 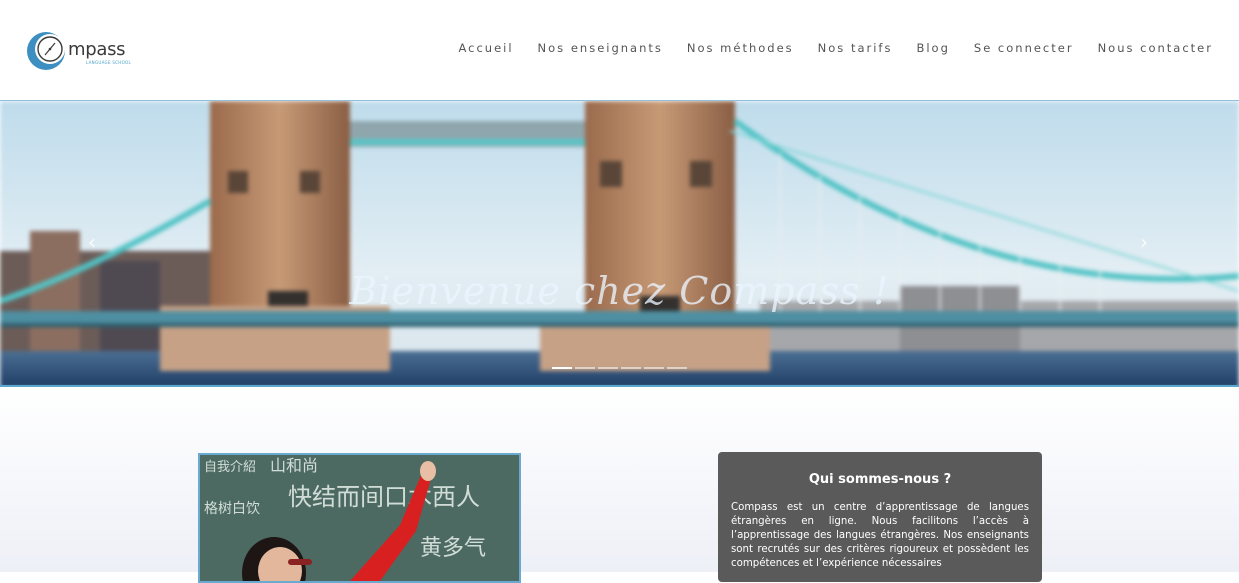 I want to click on slider-prev-arrow: ‹, so click(x=92, y=242).